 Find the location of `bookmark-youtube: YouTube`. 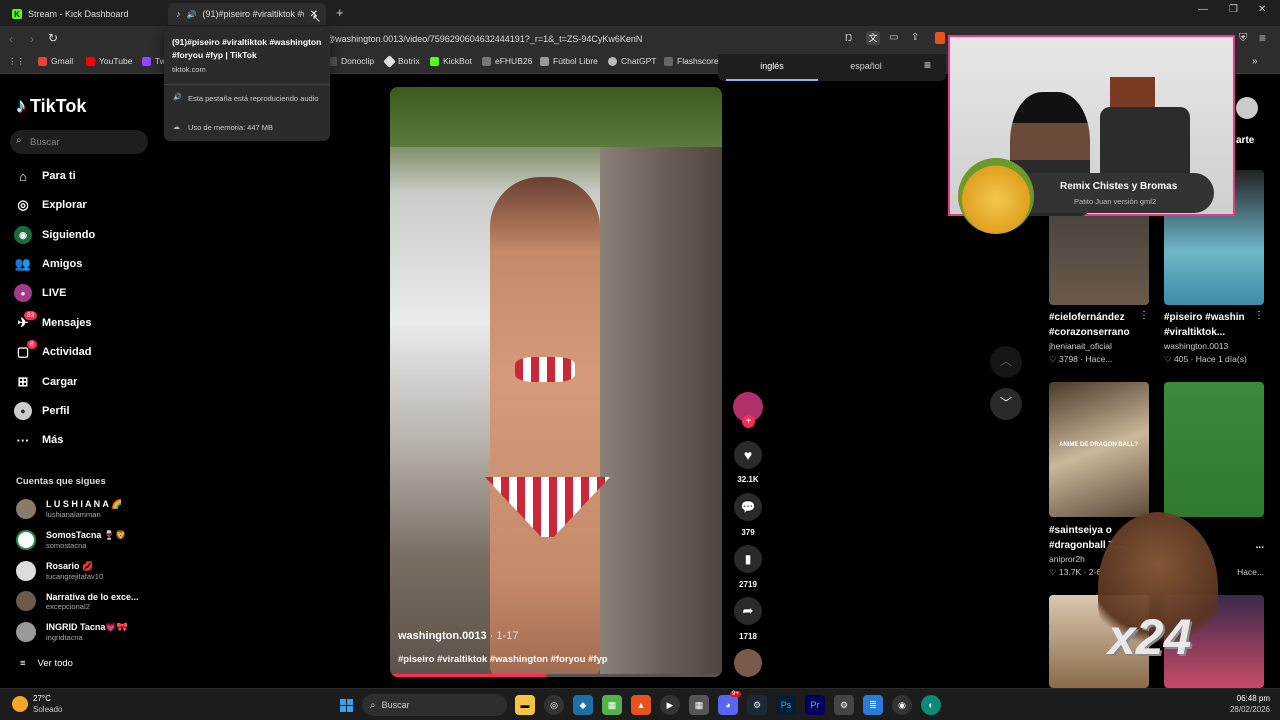

bookmark-youtube: YouTube is located at coordinates (109, 61).